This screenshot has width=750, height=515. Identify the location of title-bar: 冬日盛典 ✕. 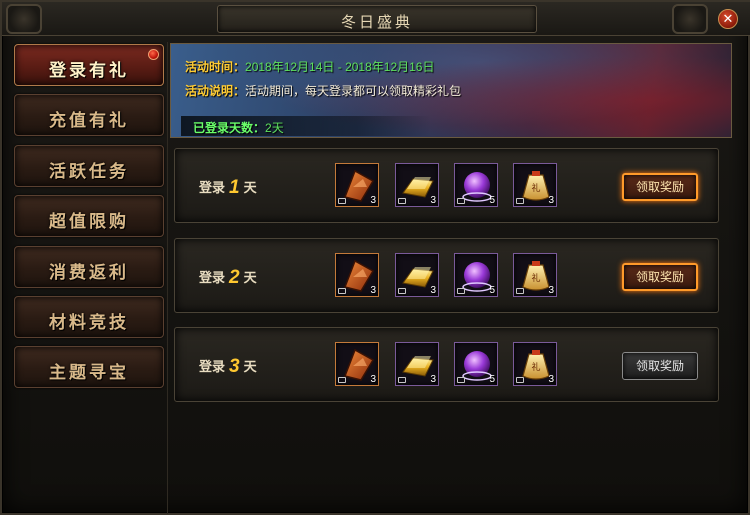
(376, 19).